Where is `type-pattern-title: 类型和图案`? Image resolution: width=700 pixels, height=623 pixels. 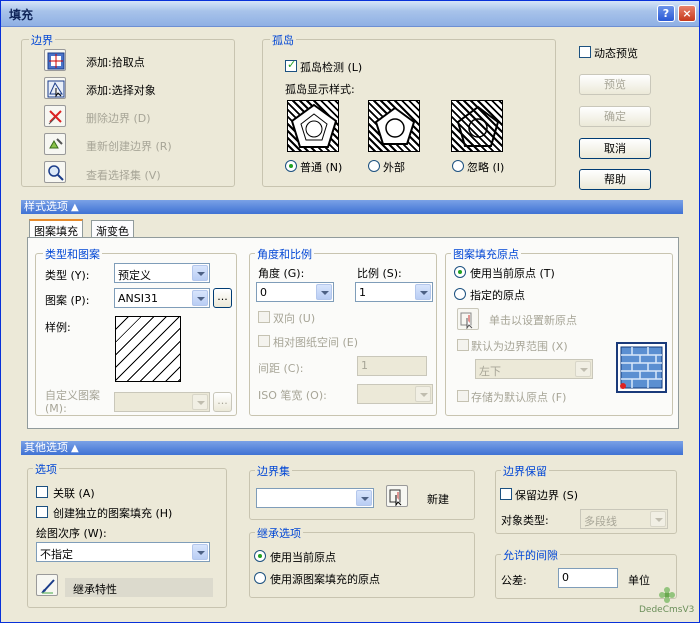
type-pattern-title: 类型和图案 is located at coordinates (72, 254).